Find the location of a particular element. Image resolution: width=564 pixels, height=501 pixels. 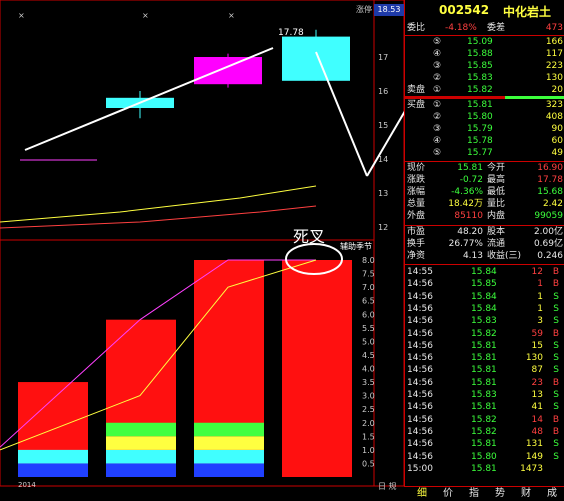

stat-label: 涨跌 is located at coordinates (416, 180).